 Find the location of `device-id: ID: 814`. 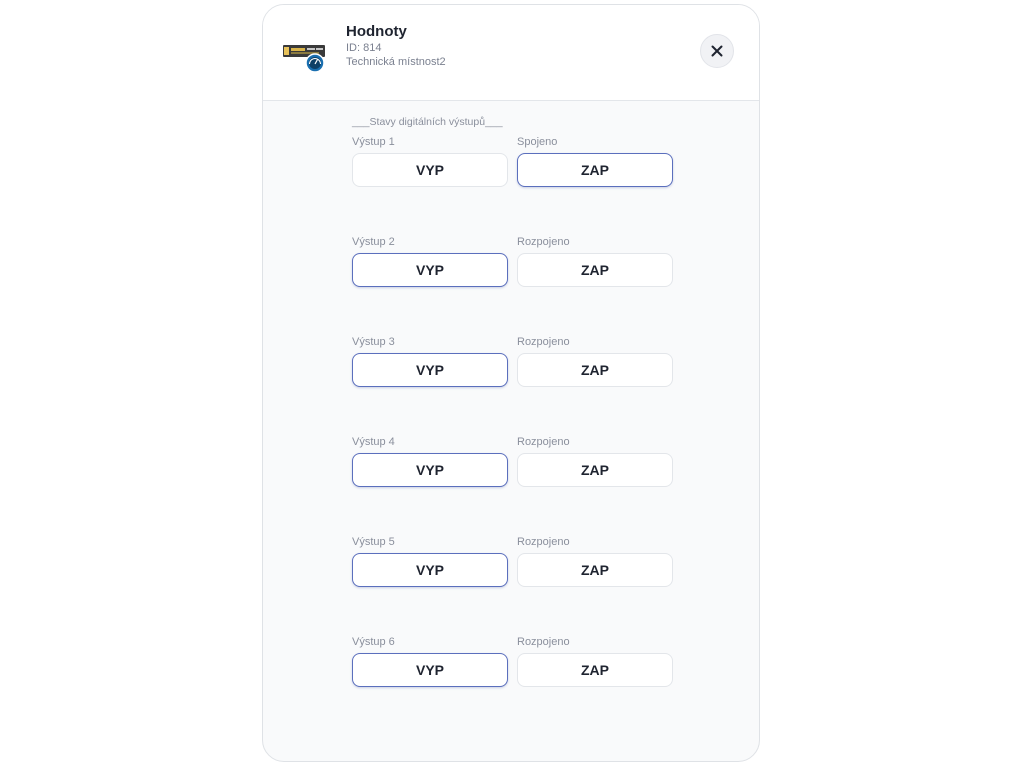

device-id: ID: 814 is located at coordinates (364, 48).